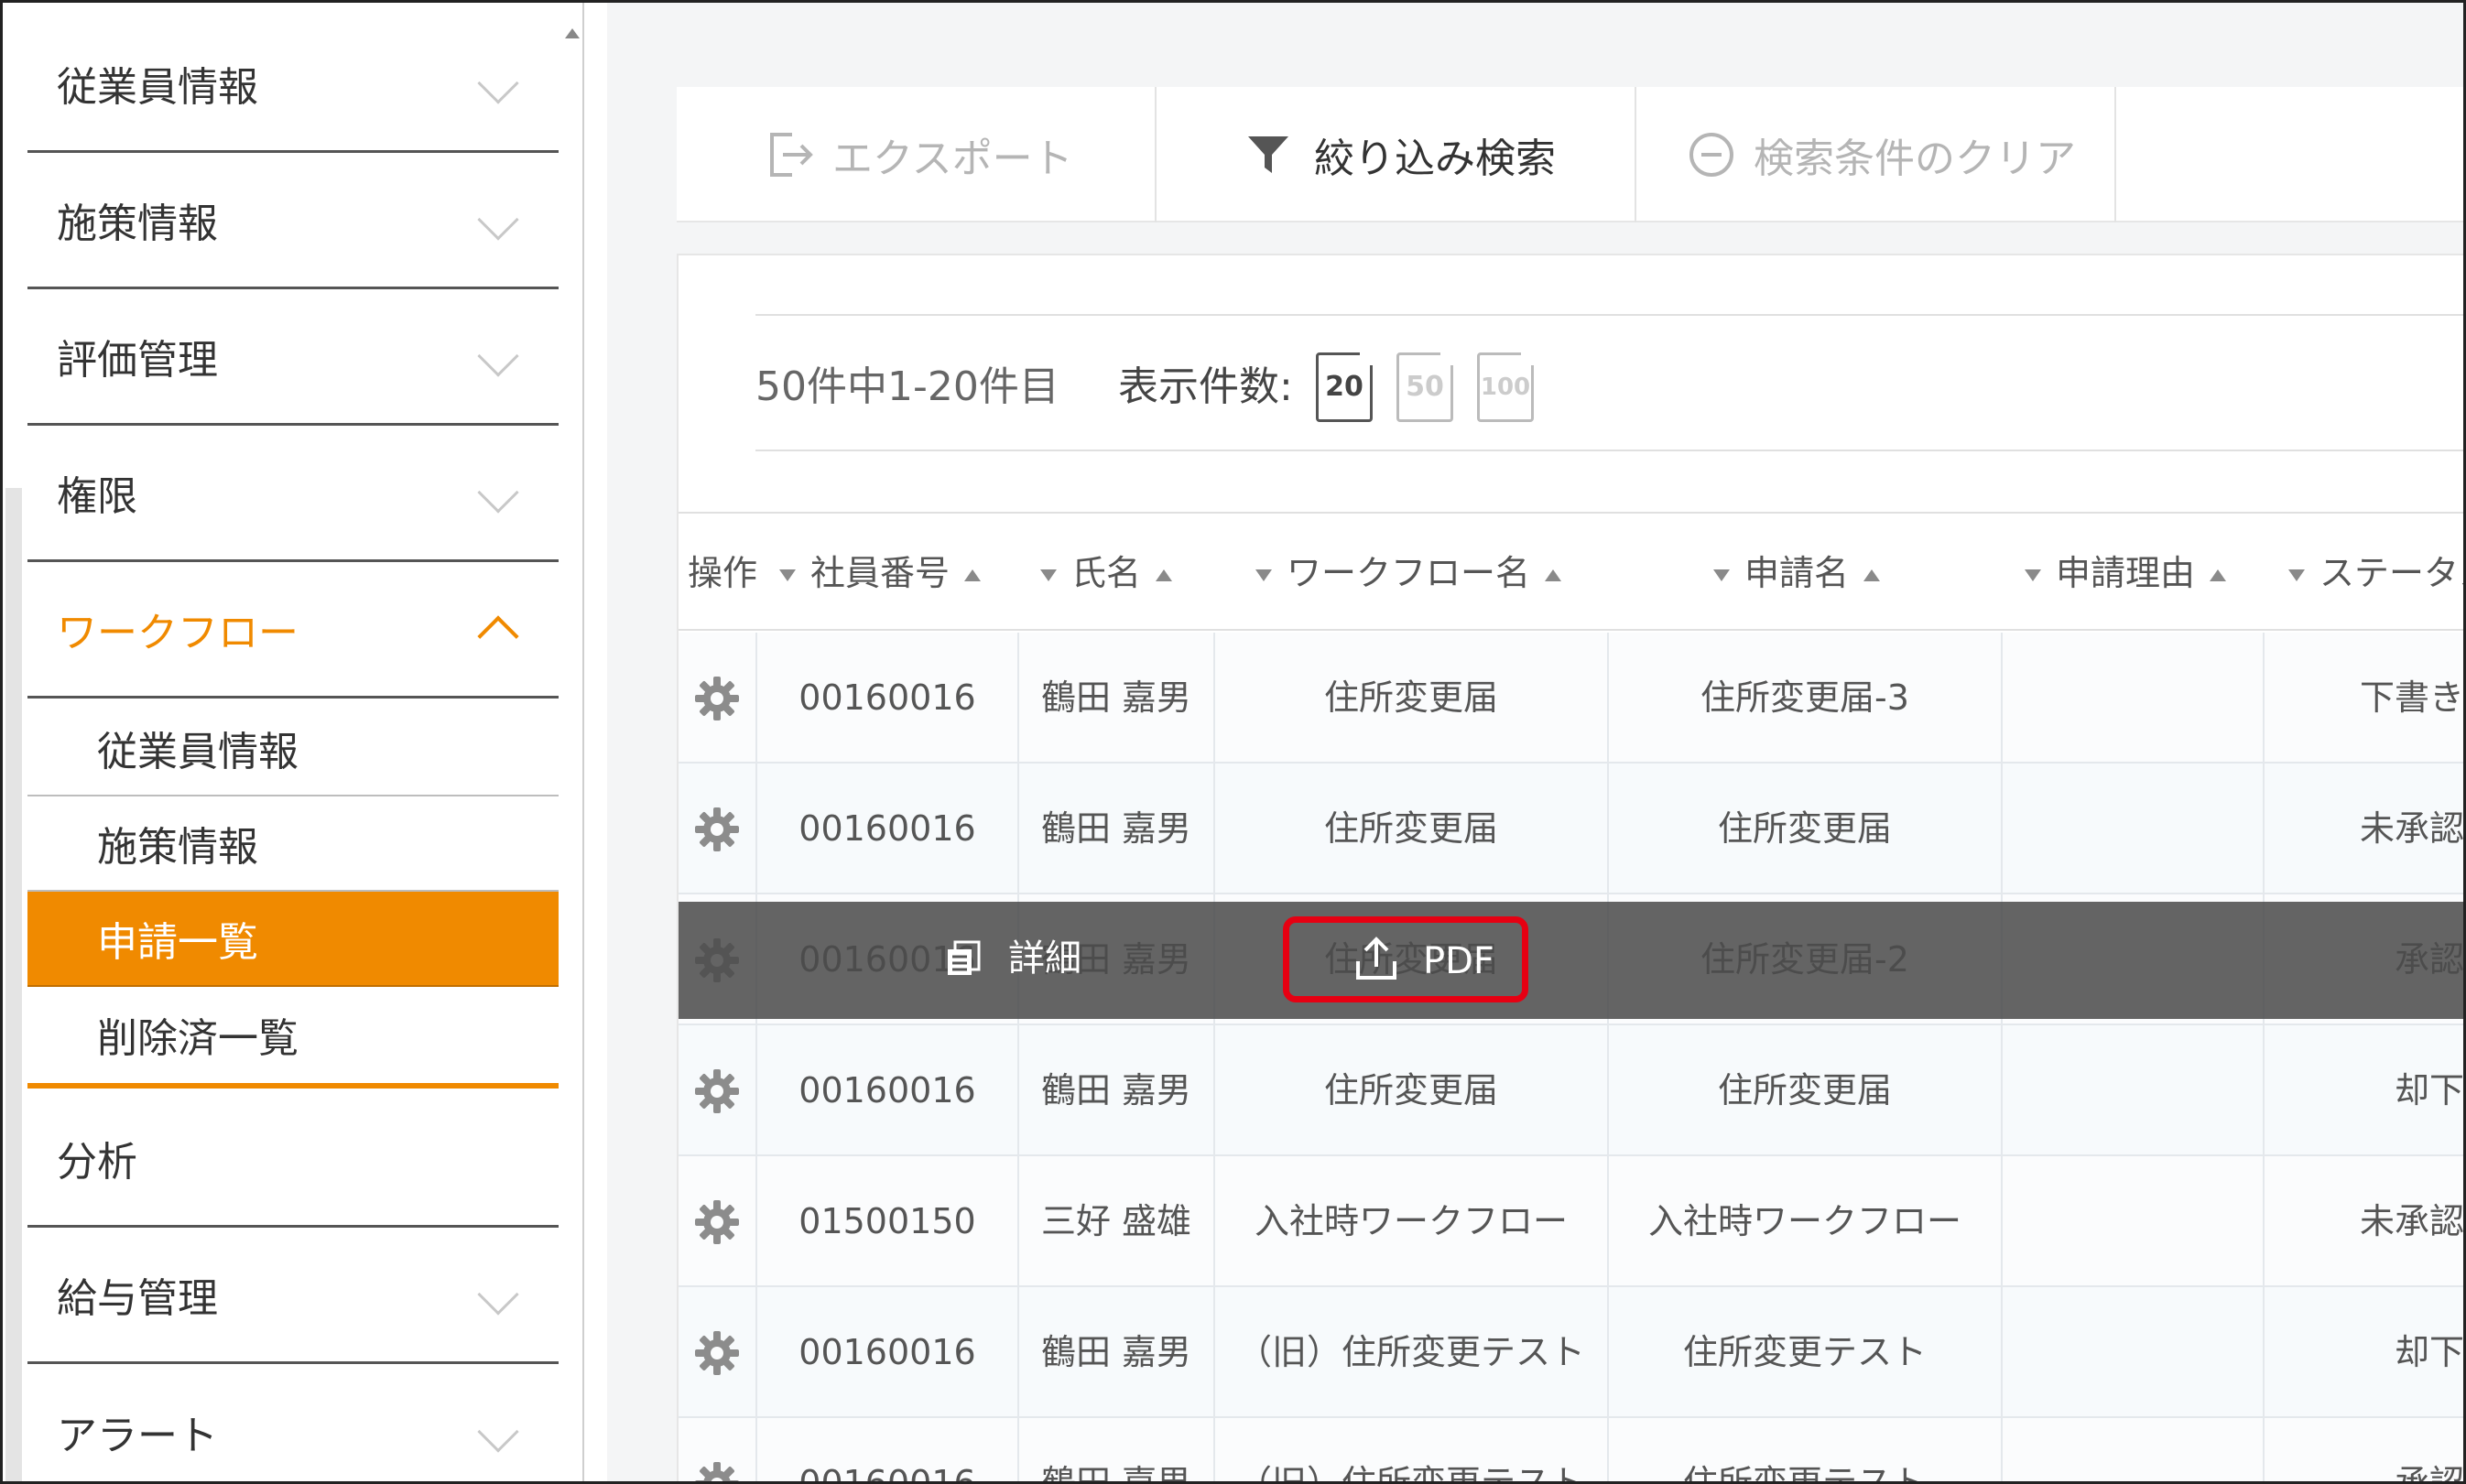  I want to click on sidebar-item-evaluation: 評価管理, so click(293, 357).